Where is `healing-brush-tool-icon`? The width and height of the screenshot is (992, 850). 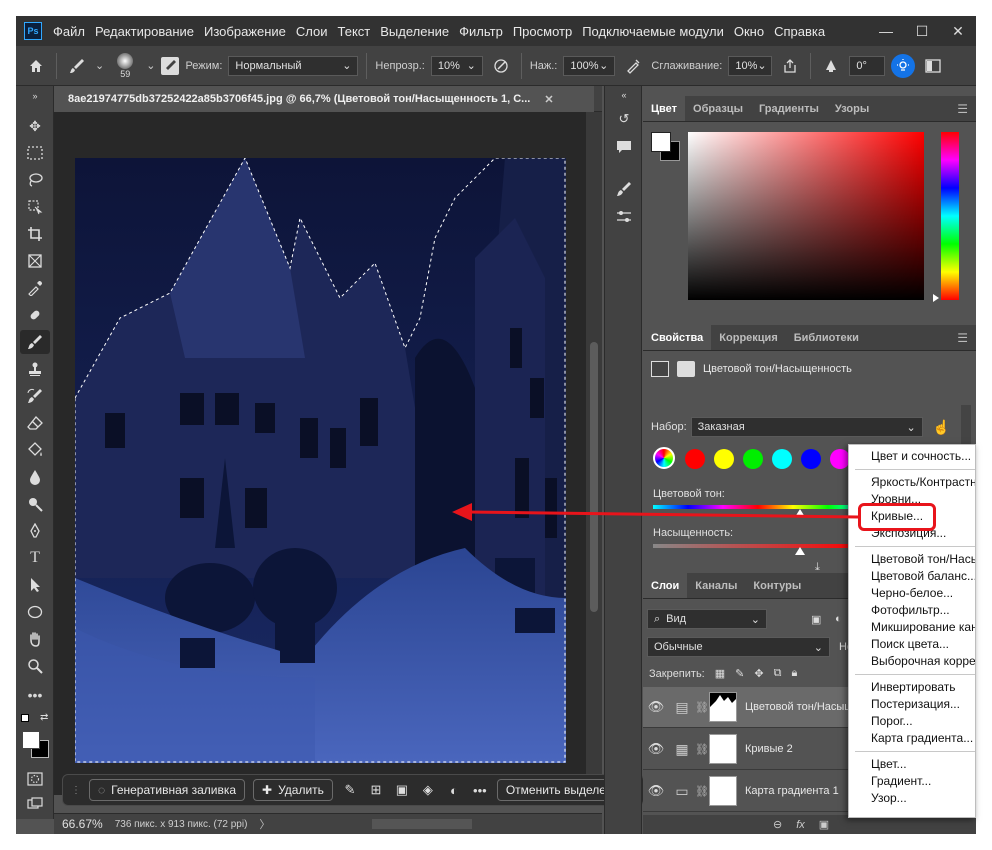
healing-brush-tool-icon is located at coordinates (35, 315).